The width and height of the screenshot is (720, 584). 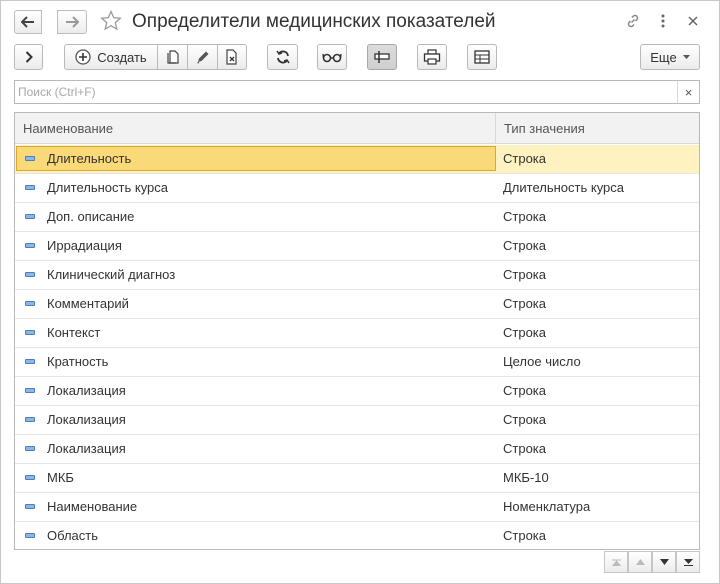 What do you see at coordinates (122, 57) in the screenshot?
I see `create-button-label: Создать` at bounding box center [122, 57].